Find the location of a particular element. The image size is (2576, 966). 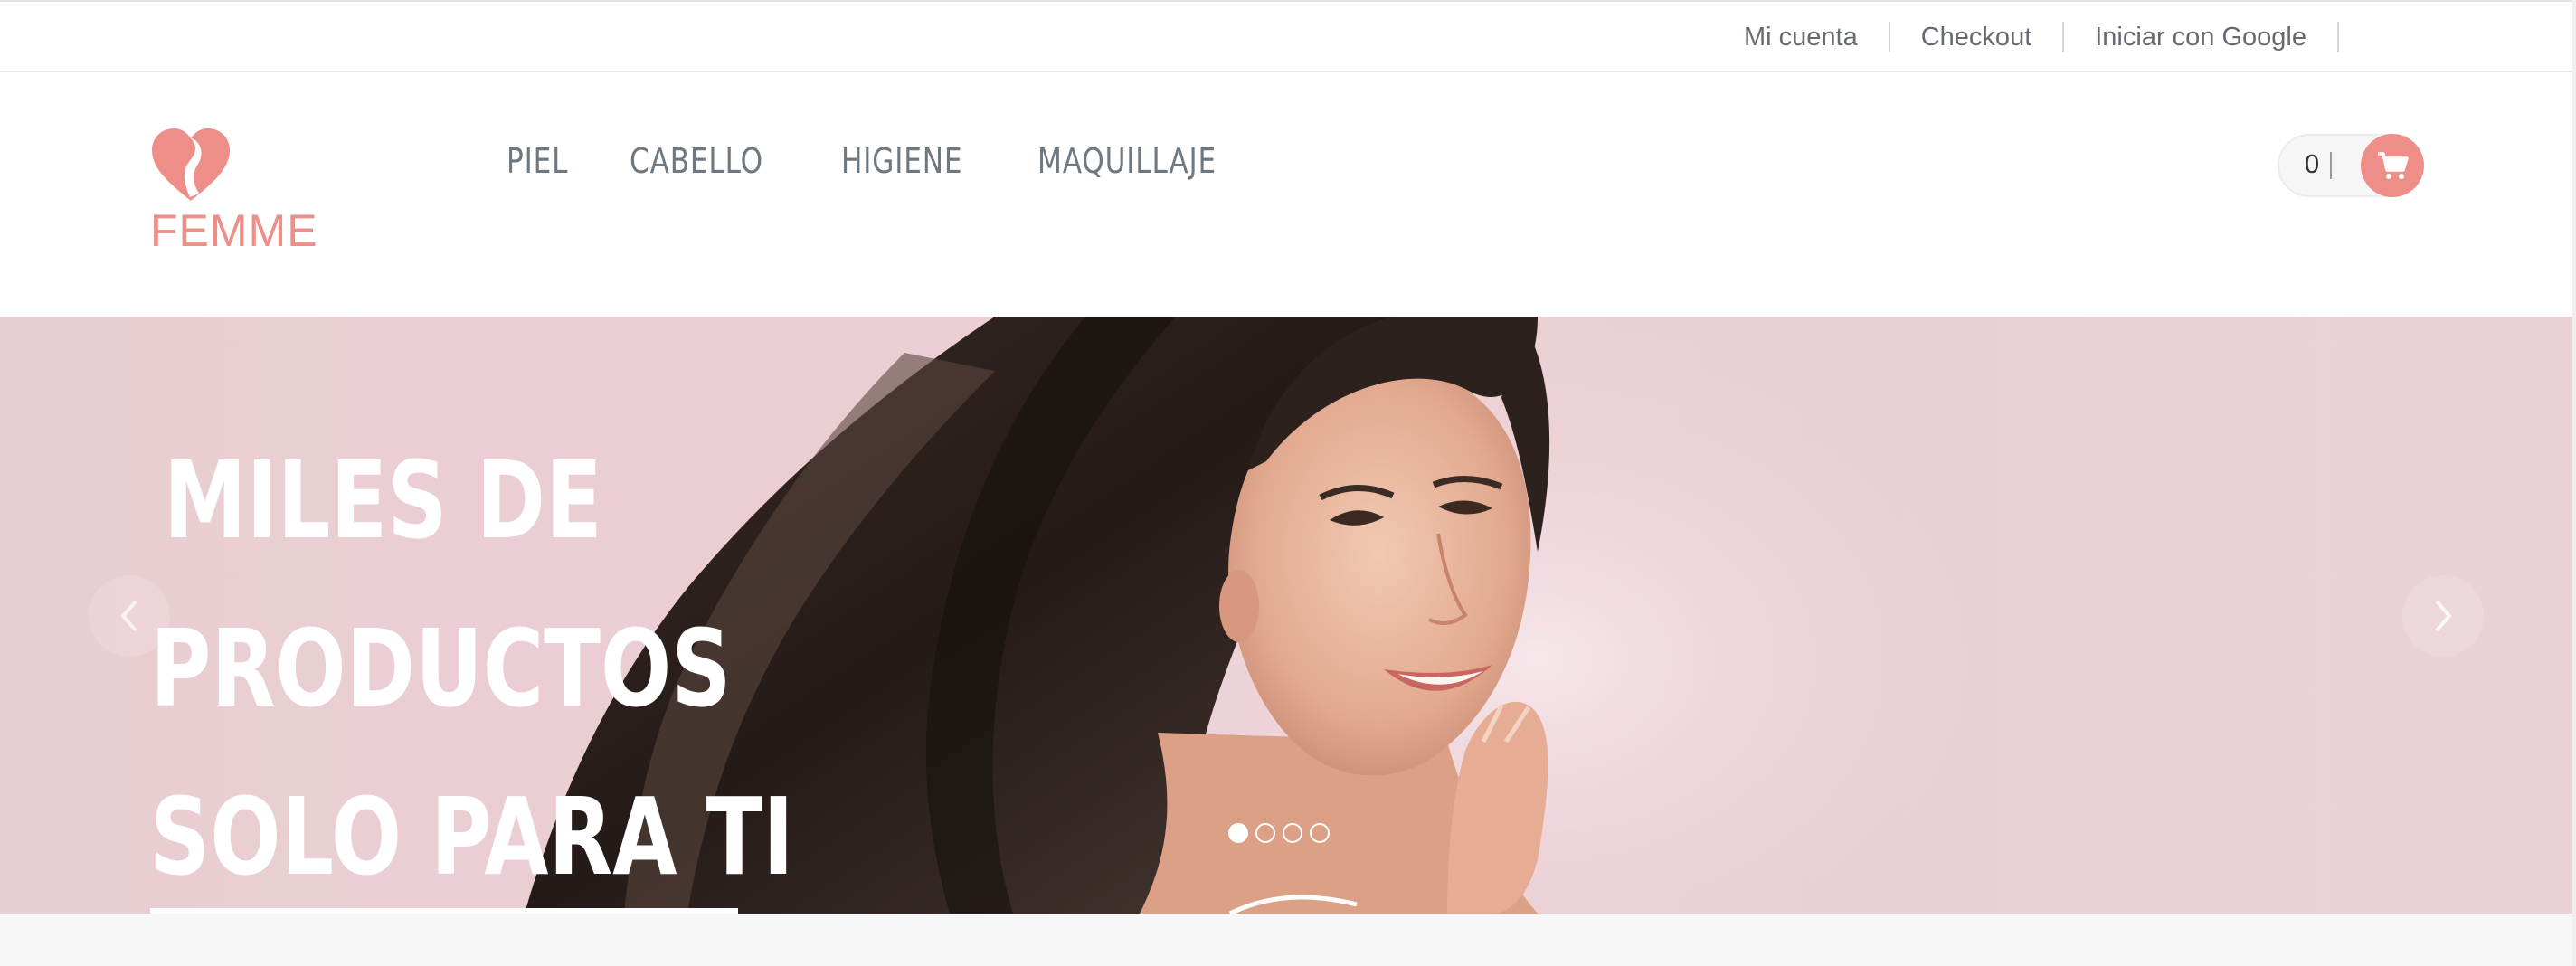

nav-item-higiene: HIGIENE is located at coordinates (902, 161).